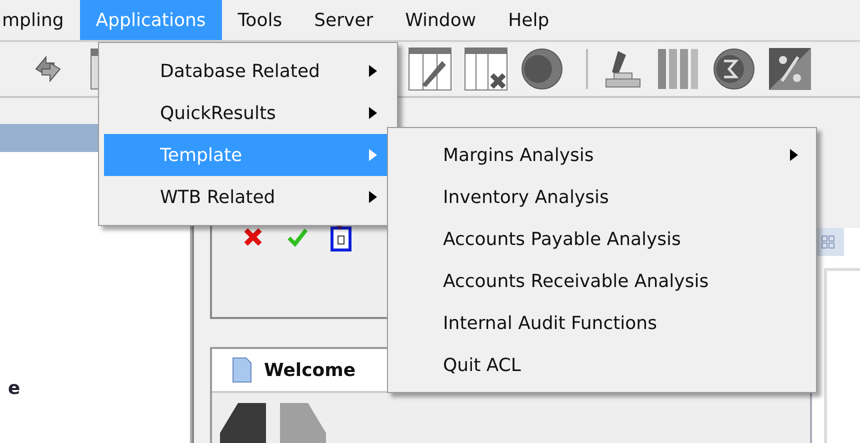 The width and height of the screenshot is (860, 443). Describe the element at coordinates (14, 388) in the screenshot. I see `tree-label: e` at that location.